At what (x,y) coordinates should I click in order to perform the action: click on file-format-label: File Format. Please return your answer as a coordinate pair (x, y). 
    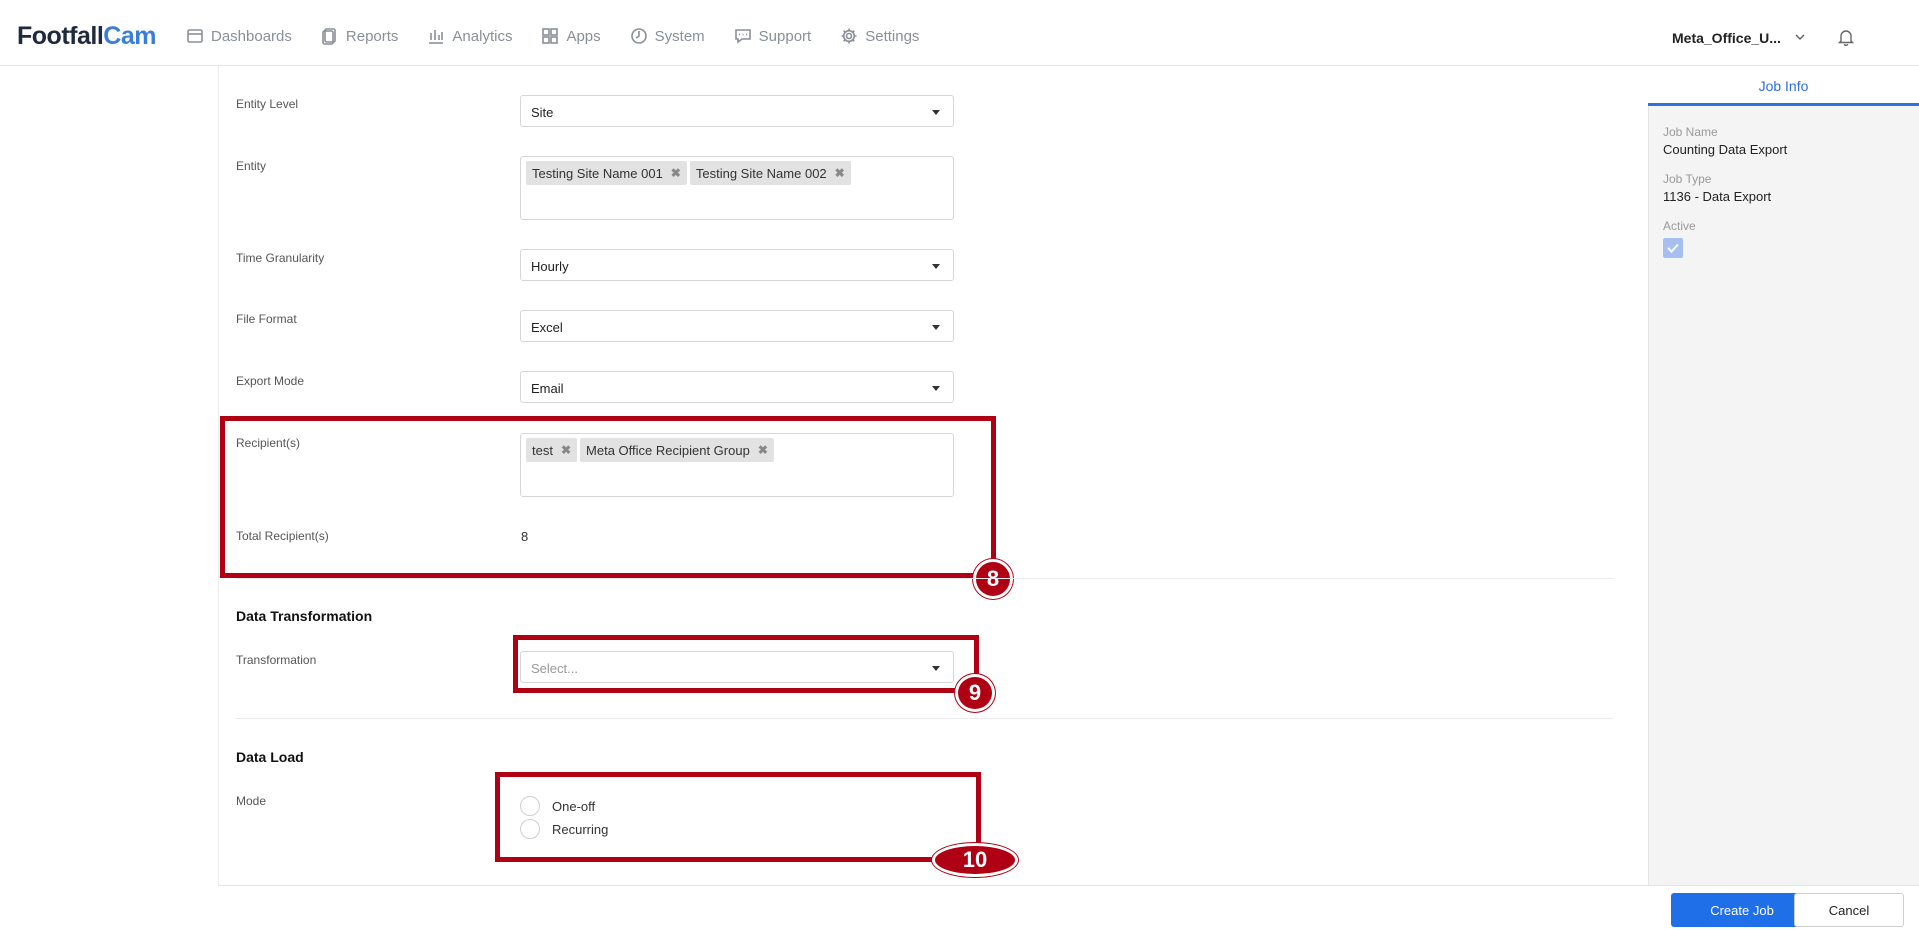
    Looking at the image, I should click on (266, 319).